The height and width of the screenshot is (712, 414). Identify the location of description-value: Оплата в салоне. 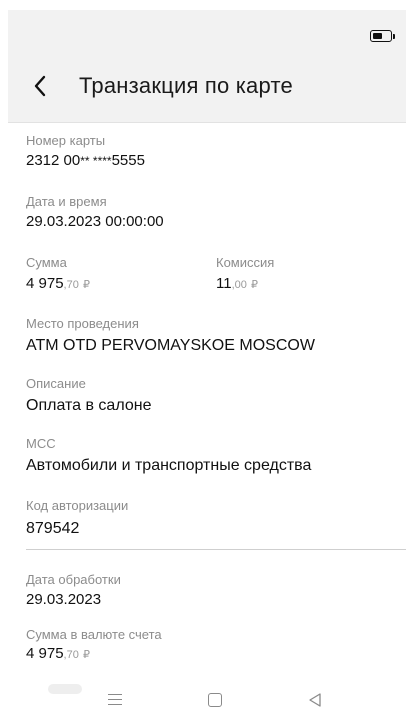
(89, 405).